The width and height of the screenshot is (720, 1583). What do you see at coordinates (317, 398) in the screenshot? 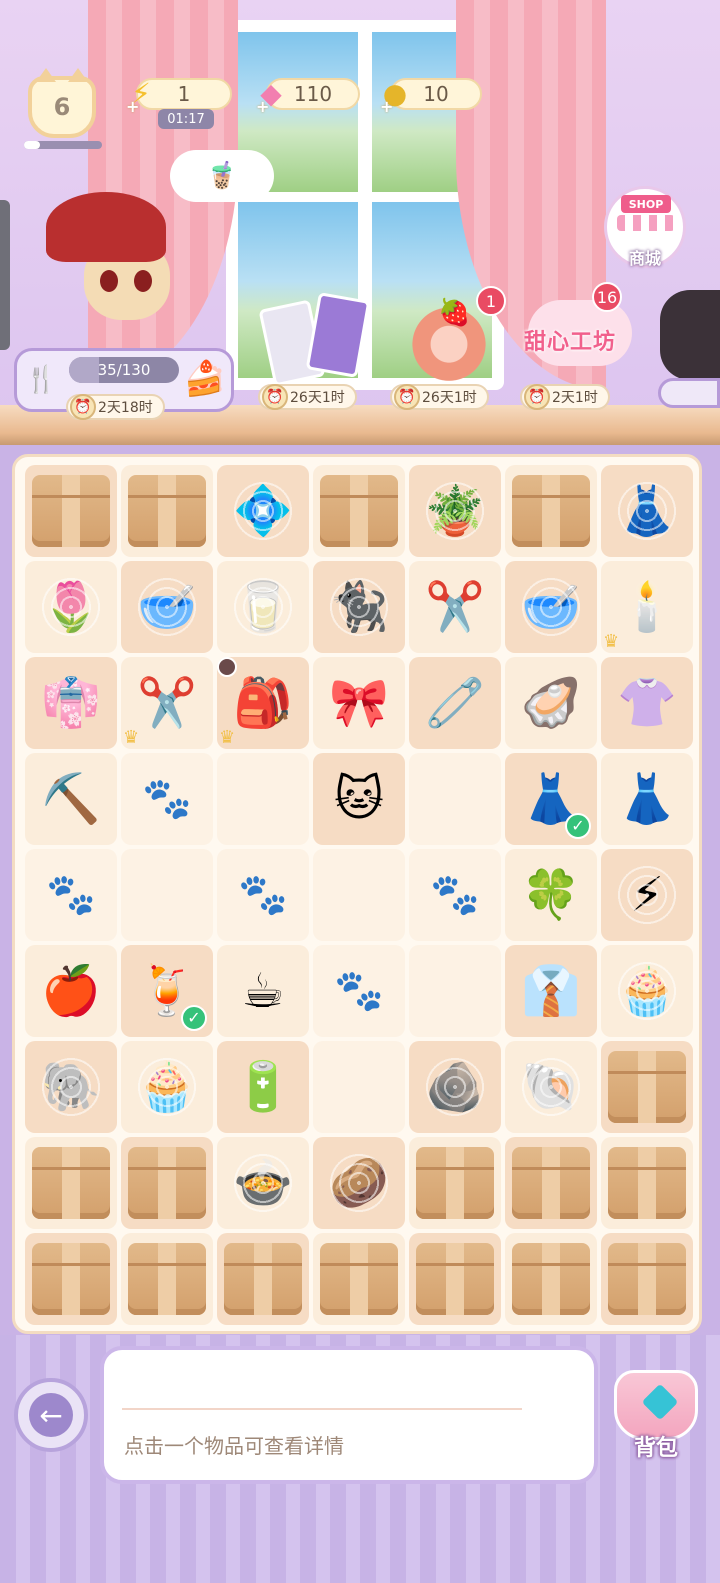
I see `cards-timer-text: 26天1时` at bounding box center [317, 398].